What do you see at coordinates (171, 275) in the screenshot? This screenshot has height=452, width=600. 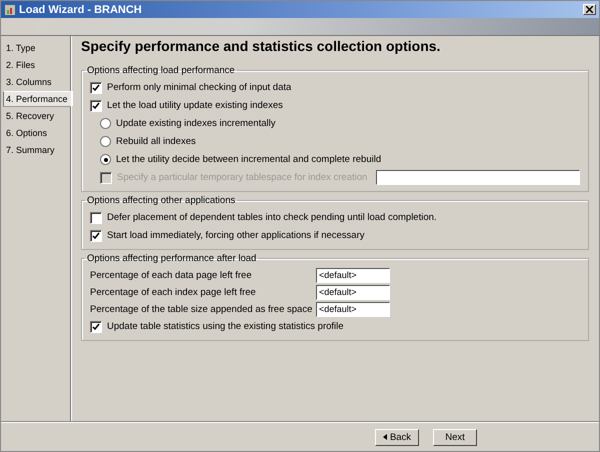 I see `field-label: Percentage of each data page left free` at bounding box center [171, 275].